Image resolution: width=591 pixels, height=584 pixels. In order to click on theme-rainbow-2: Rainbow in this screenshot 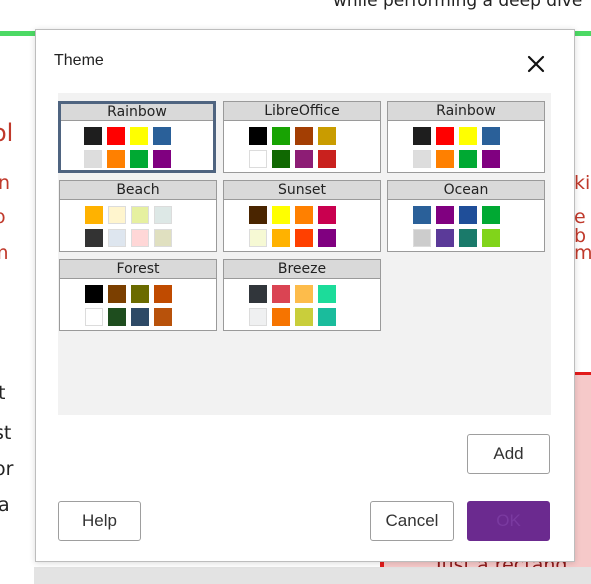, I will do `click(466, 137)`.